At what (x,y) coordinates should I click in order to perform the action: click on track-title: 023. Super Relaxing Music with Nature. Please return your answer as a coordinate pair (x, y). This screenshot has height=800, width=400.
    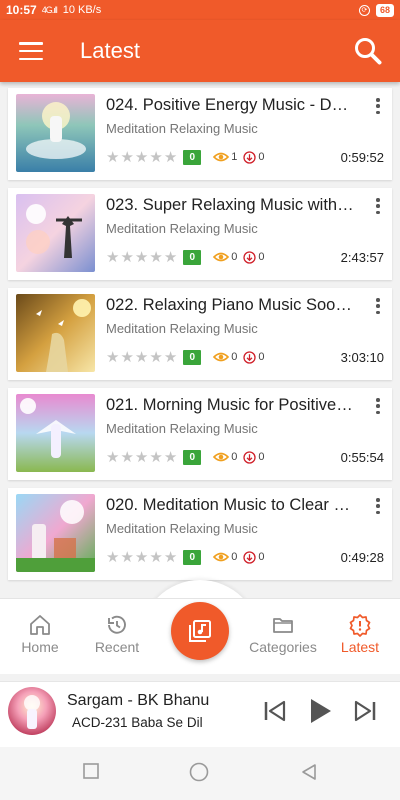
    Looking at the image, I should click on (231, 205).